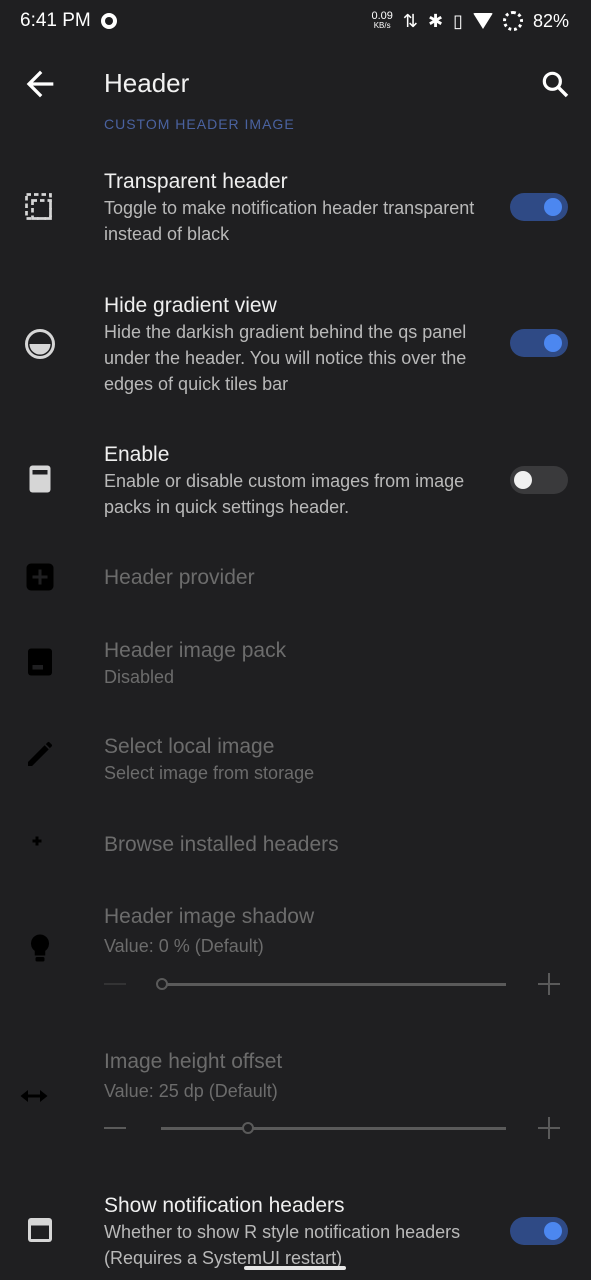 This screenshot has width=591, height=1280. I want to click on pref-header-image-pack: Header image pack Disabled, so click(295, 666).